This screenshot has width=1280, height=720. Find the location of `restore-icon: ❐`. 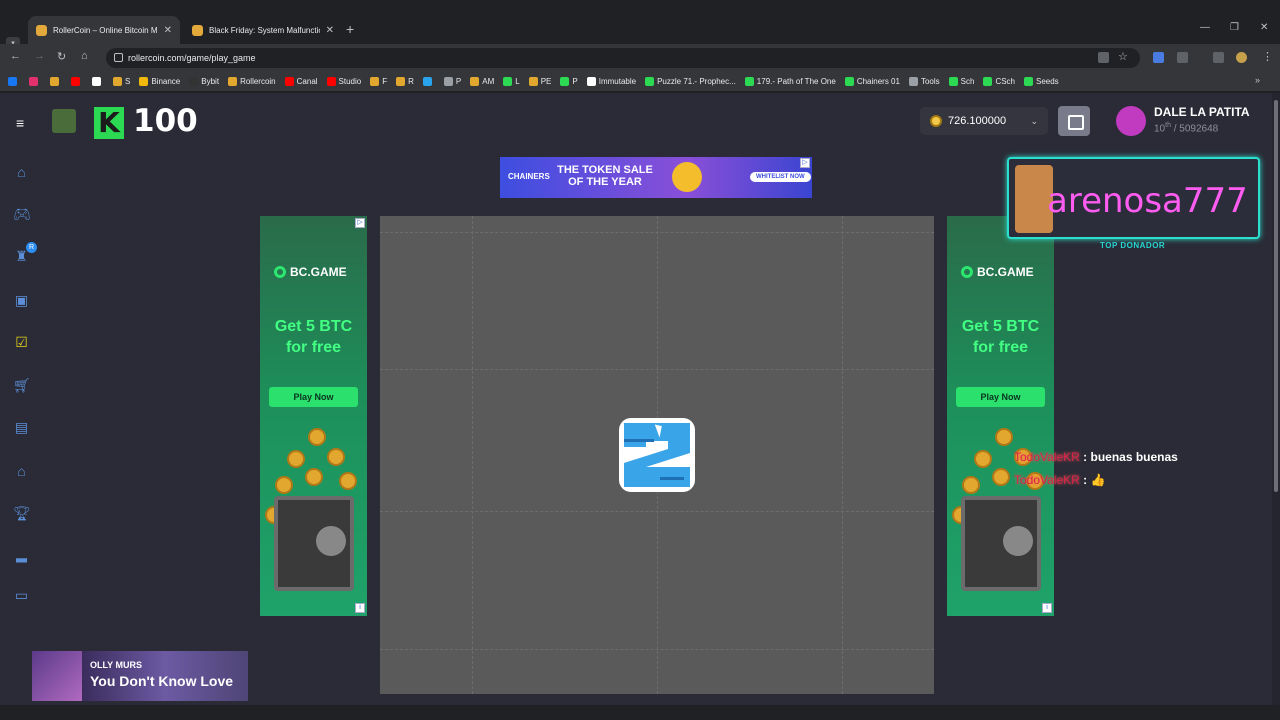

restore-icon: ❐ is located at coordinates (1234, 27).